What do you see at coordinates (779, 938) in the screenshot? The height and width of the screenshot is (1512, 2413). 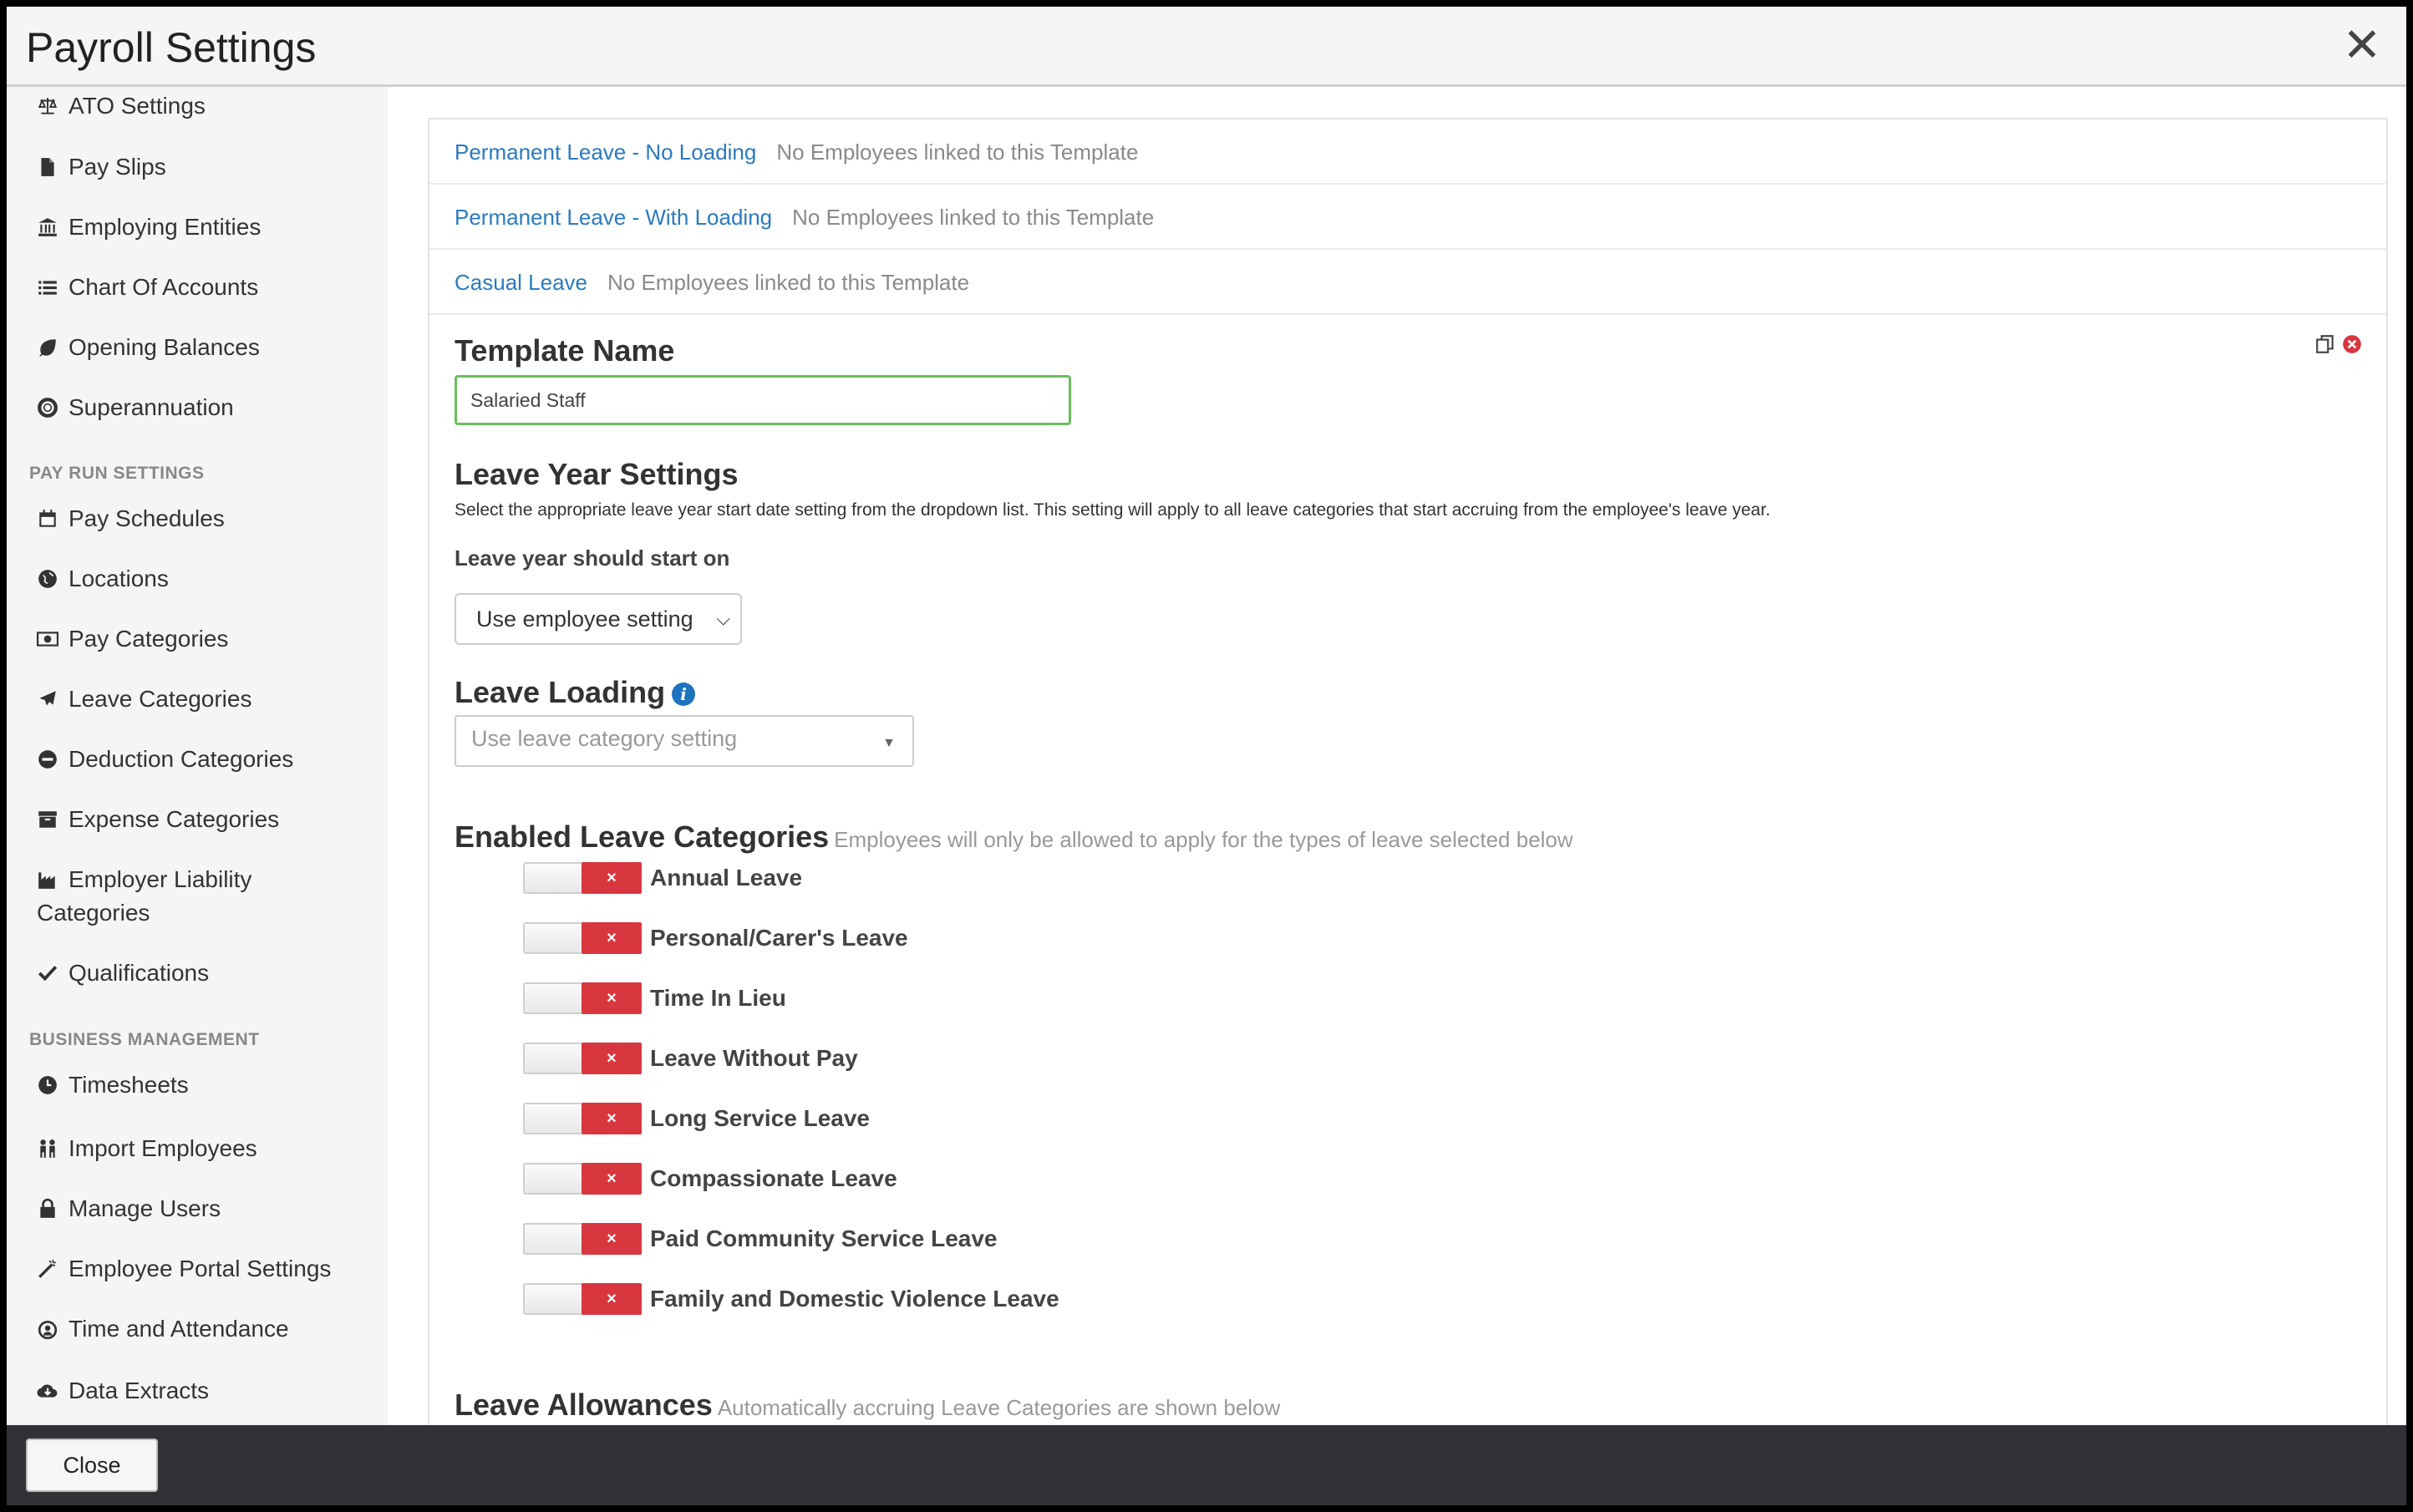 I see `leave-category-label: Personal/Carer's Leave` at bounding box center [779, 938].